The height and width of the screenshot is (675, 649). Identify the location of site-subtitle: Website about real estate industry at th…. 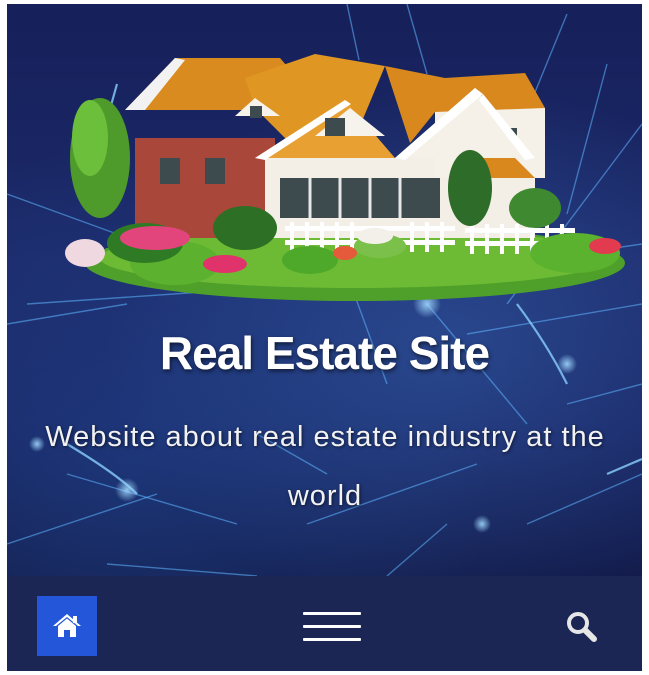
(325, 466).